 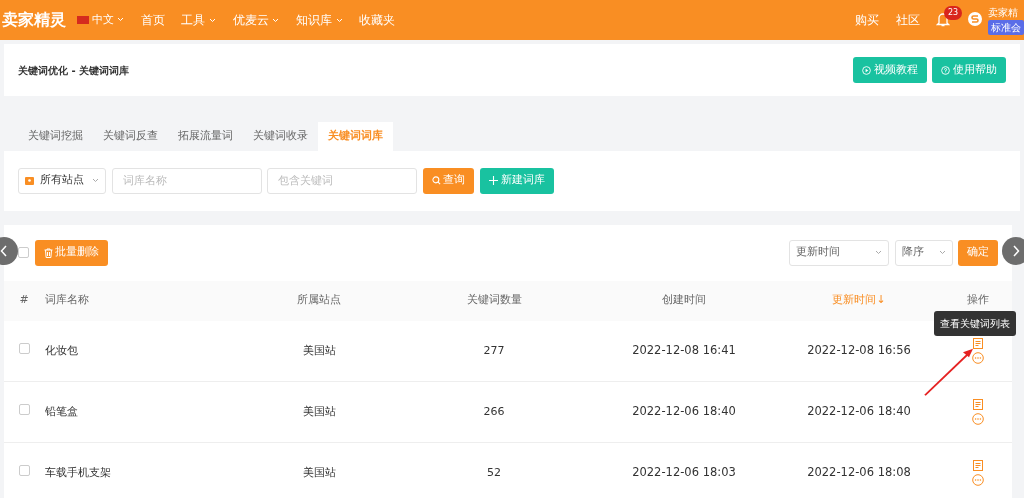 What do you see at coordinates (186, 180) in the screenshot?
I see `name-field: 词库名称` at bounding box center [186, 180].